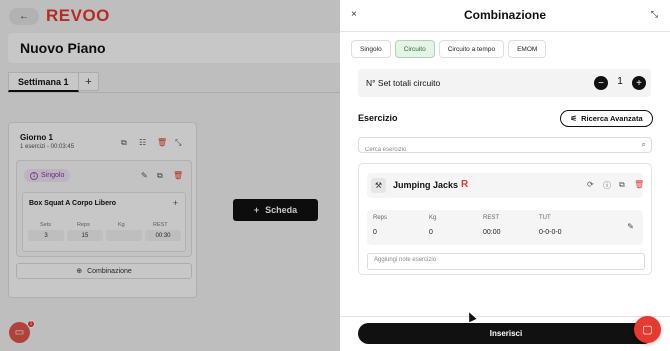 This screenshot has width=670, height=351. I want to click on logo: REVOO, so click(78, 15).